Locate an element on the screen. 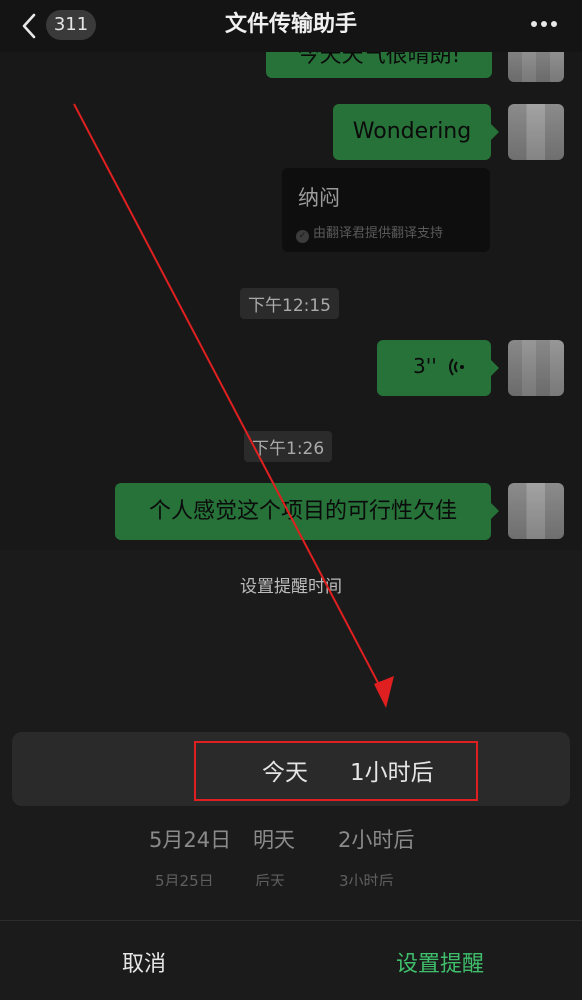 Image resolution: width=582 pixels, height=1000 pixels. picker-hour-option: 3小时后 is located at coordinates (366, 878).